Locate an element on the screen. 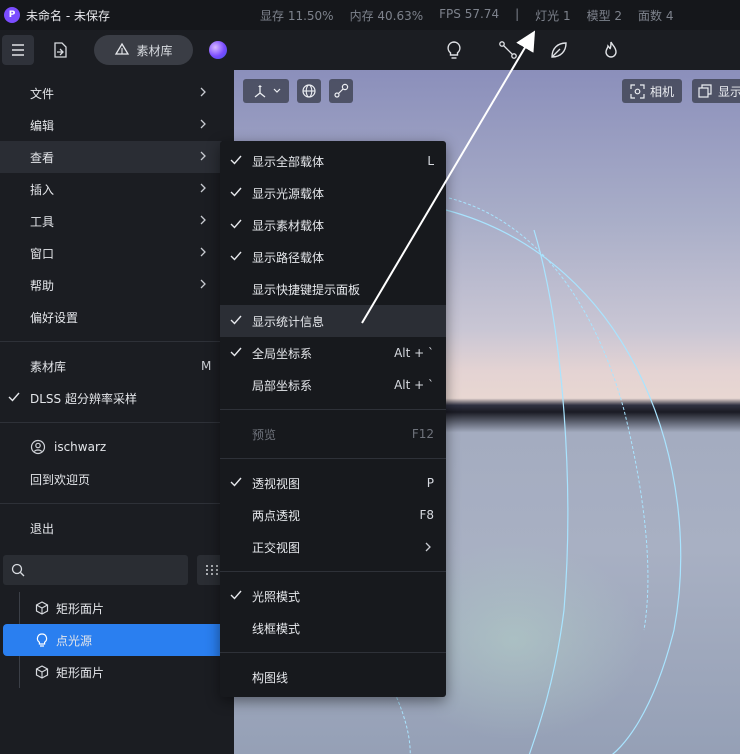 This screenshot has height=754, width=740. display-layers-icon is located at coordinates (705, 90).